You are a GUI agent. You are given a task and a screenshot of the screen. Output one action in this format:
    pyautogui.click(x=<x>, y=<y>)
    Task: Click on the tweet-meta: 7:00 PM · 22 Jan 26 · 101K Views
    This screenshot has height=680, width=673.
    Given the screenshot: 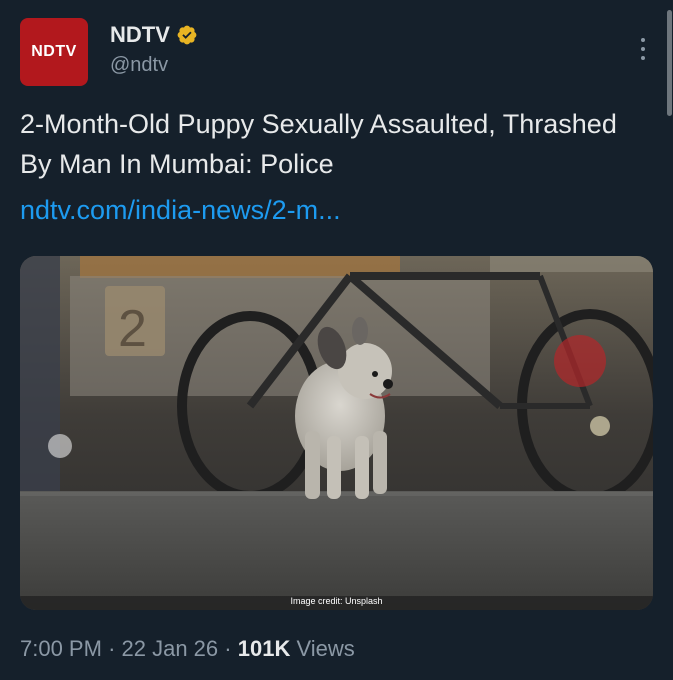 What is the action you would take?
    pyautogui.click(x=187, y=649)
    